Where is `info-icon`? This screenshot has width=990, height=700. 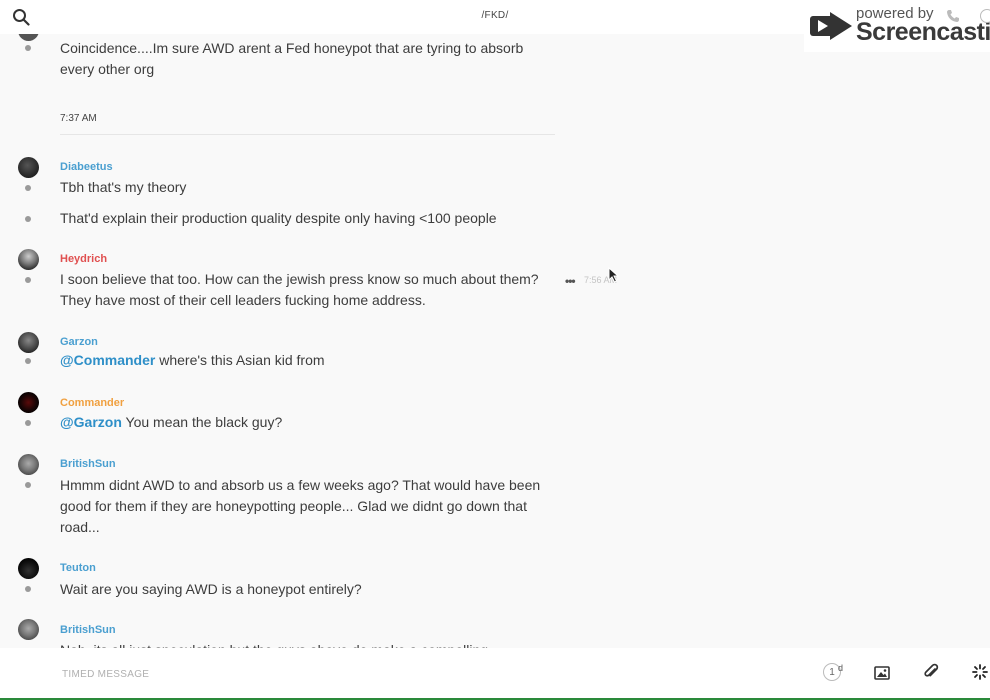
info-icon is located at coordinates (985, 16).